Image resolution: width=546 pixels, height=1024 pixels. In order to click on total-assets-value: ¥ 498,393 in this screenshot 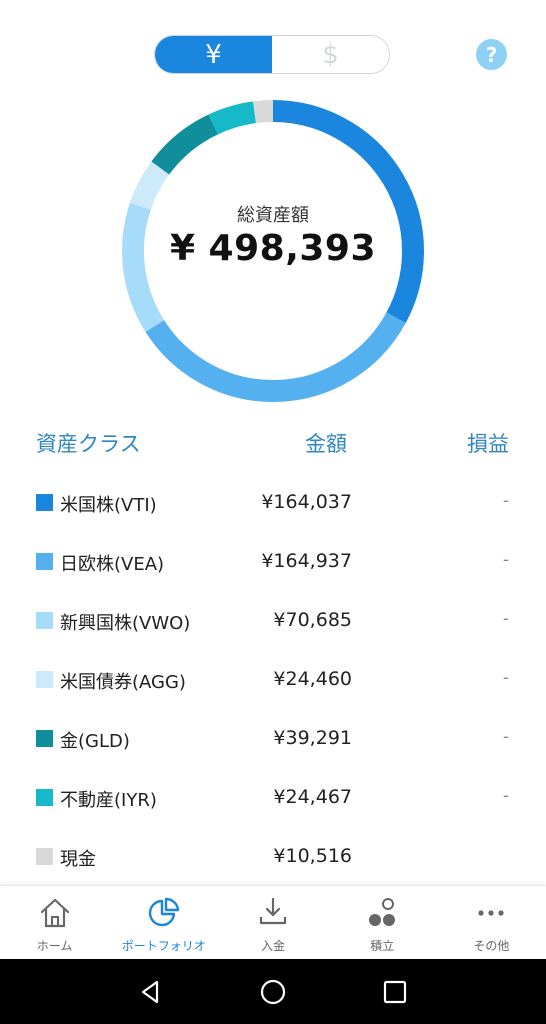, I will do `click(273, 248)`.